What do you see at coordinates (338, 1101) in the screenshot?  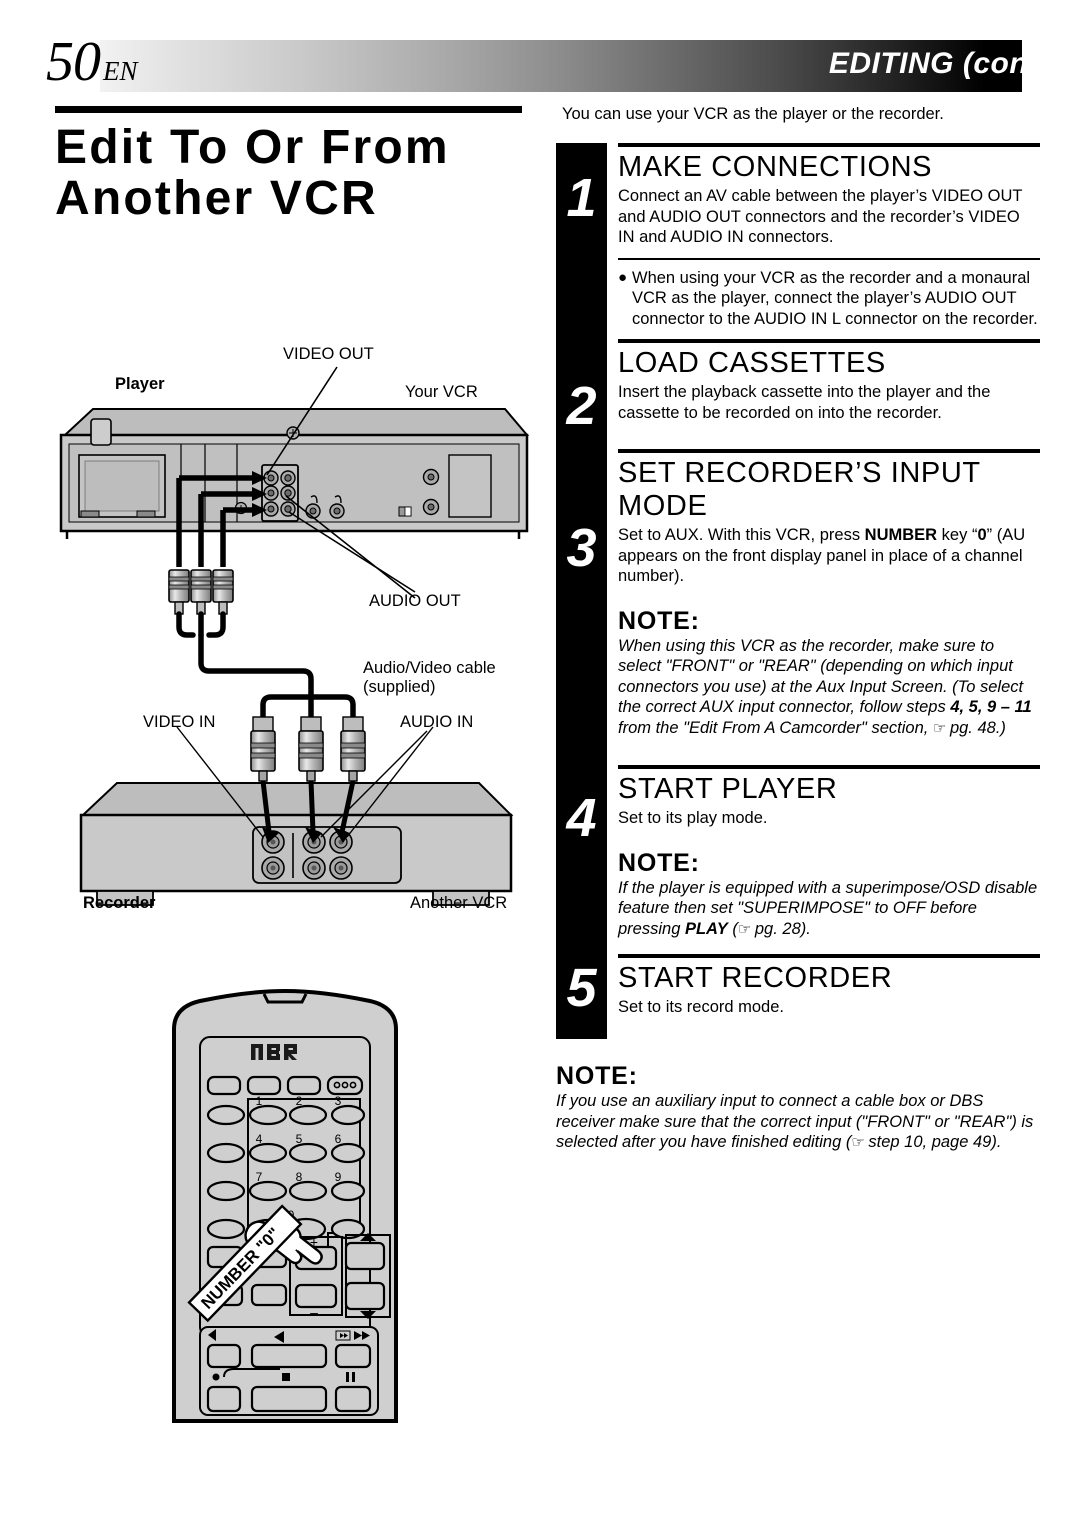 I see `svg-text: 3` at bounding box center [338, 1101].